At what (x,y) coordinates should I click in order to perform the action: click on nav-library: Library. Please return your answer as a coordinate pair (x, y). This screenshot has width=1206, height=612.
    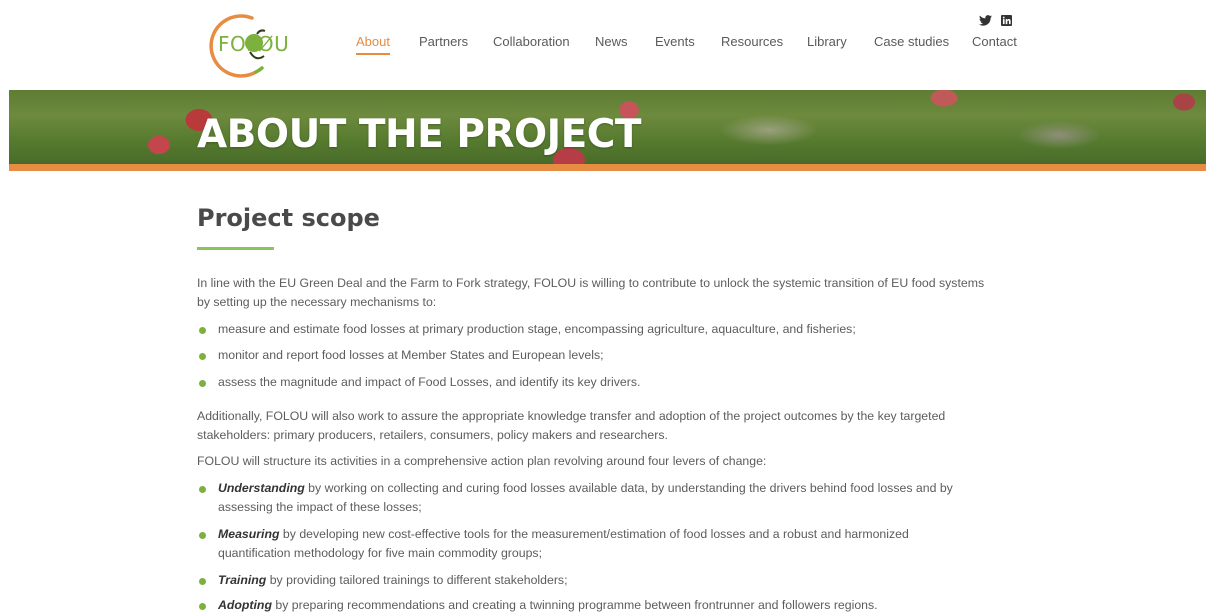
    Looking at the image, I should click on (827, 41).